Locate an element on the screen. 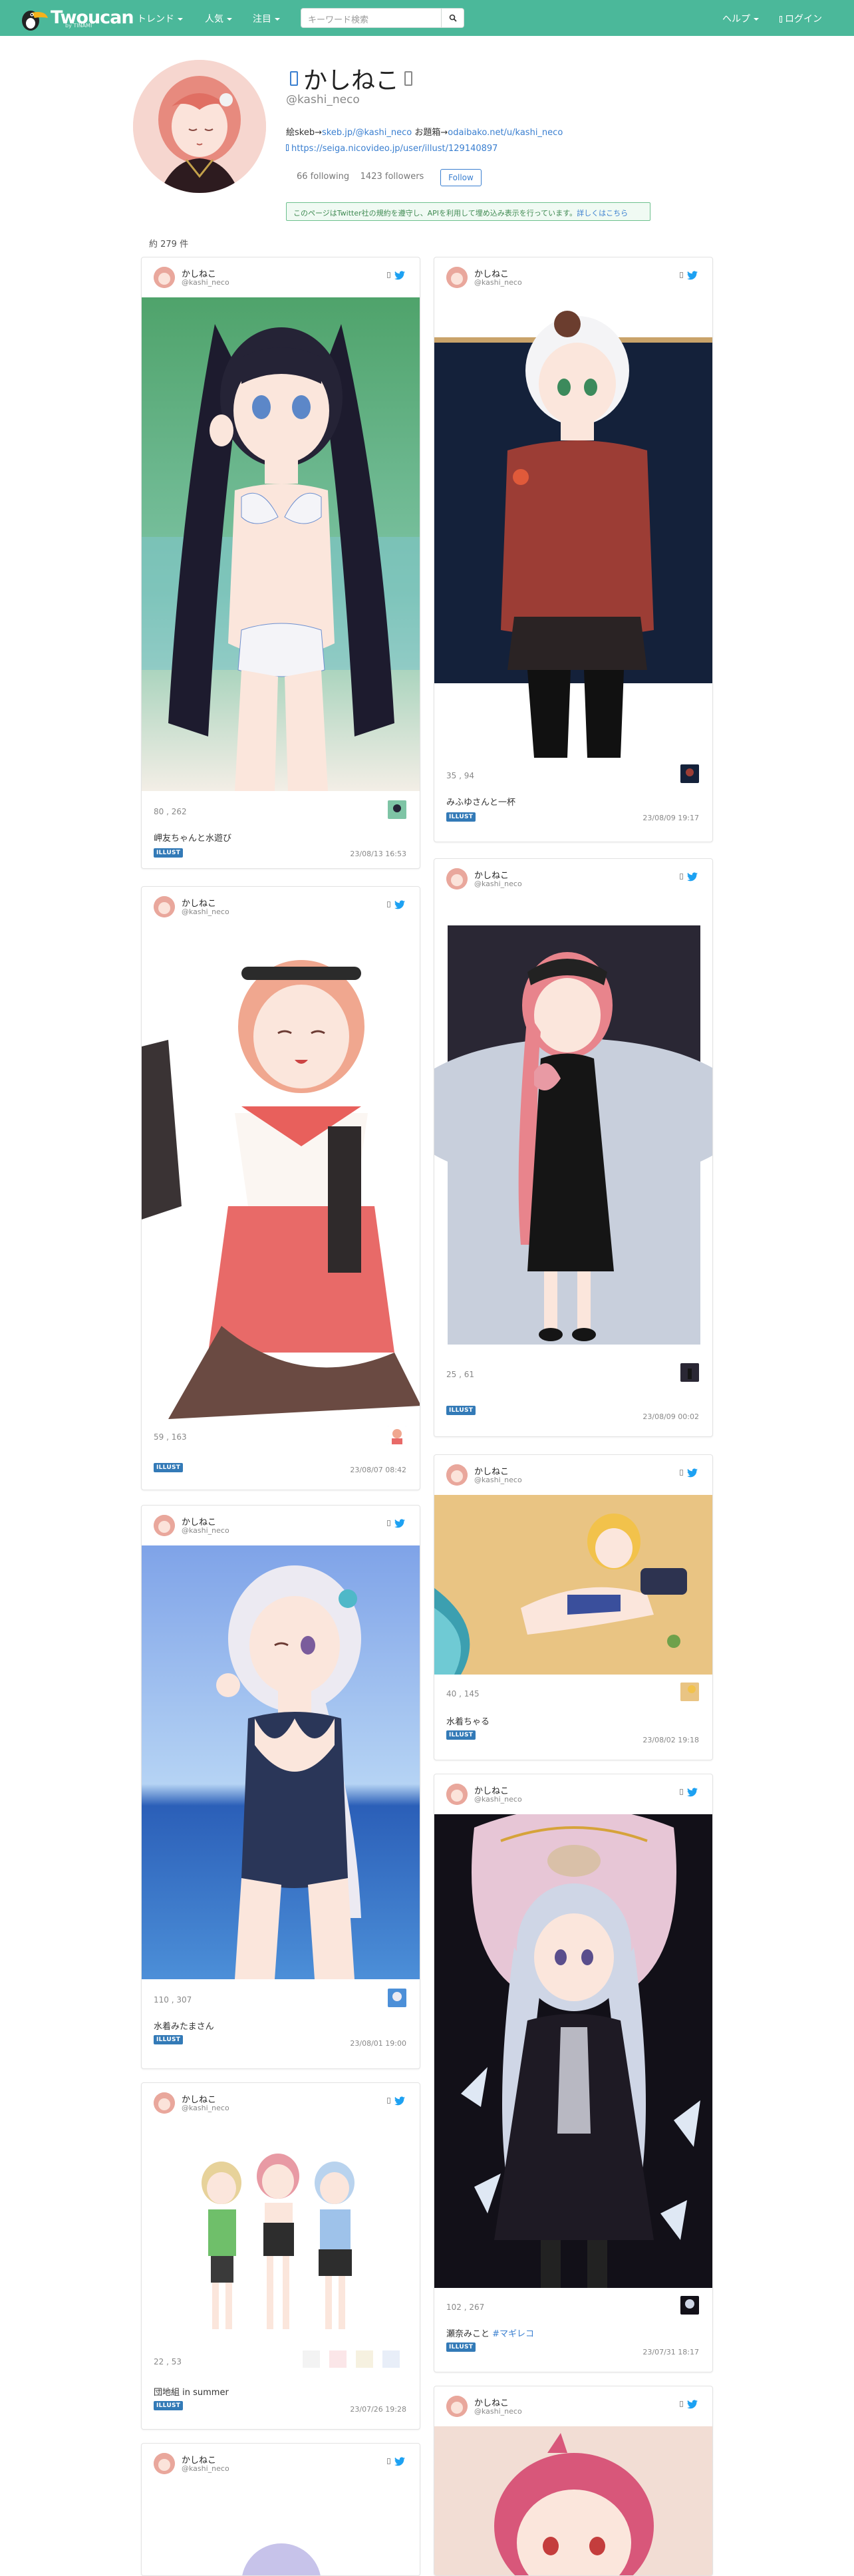 This screenshot has width=854, height=2576. tweet-date: 23/08/09 00:02 is located at coordinates (670, 1416).